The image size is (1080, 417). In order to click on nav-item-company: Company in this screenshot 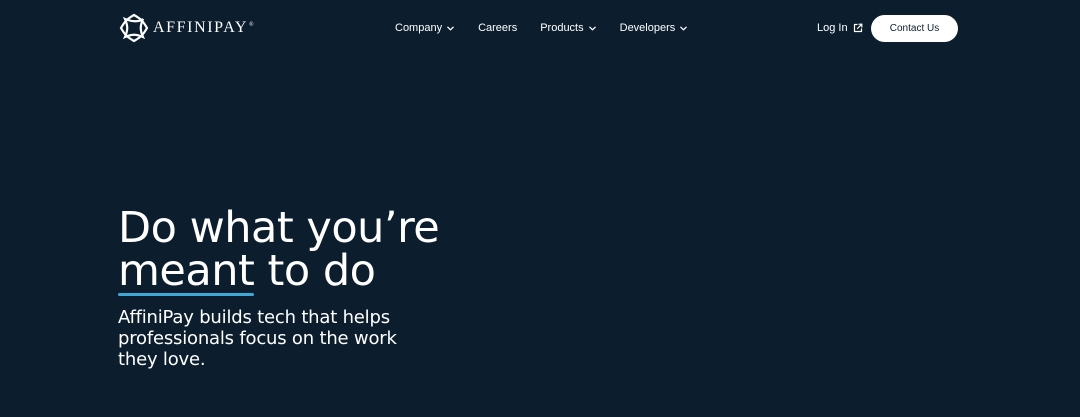, I will do `click(425, 28)`.